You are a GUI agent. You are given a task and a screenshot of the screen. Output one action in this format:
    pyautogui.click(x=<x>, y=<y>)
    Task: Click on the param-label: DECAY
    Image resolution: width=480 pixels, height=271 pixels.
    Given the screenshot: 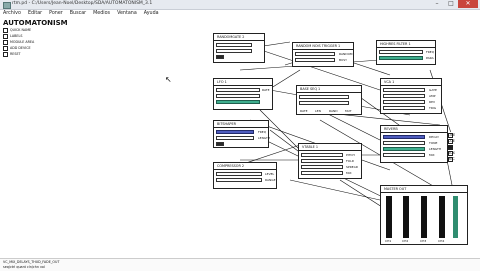 What is the action you would take?
    pyautogui.click(x=434, y=137)
    